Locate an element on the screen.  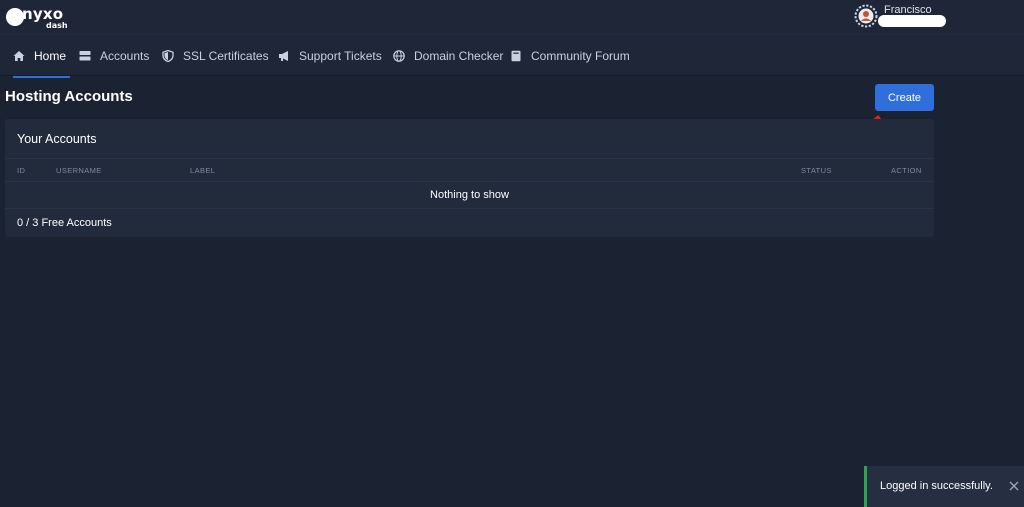
brand-logo: nyxo dash is located at coordinates (37, 17).